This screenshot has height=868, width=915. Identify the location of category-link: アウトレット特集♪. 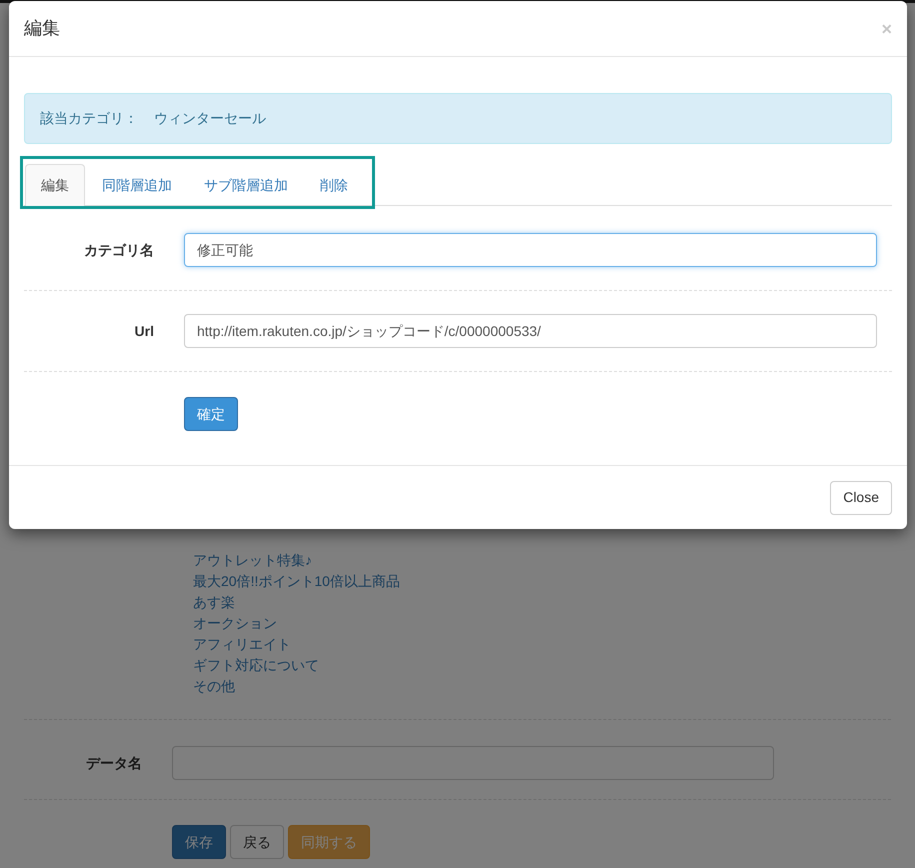
(252, 560).